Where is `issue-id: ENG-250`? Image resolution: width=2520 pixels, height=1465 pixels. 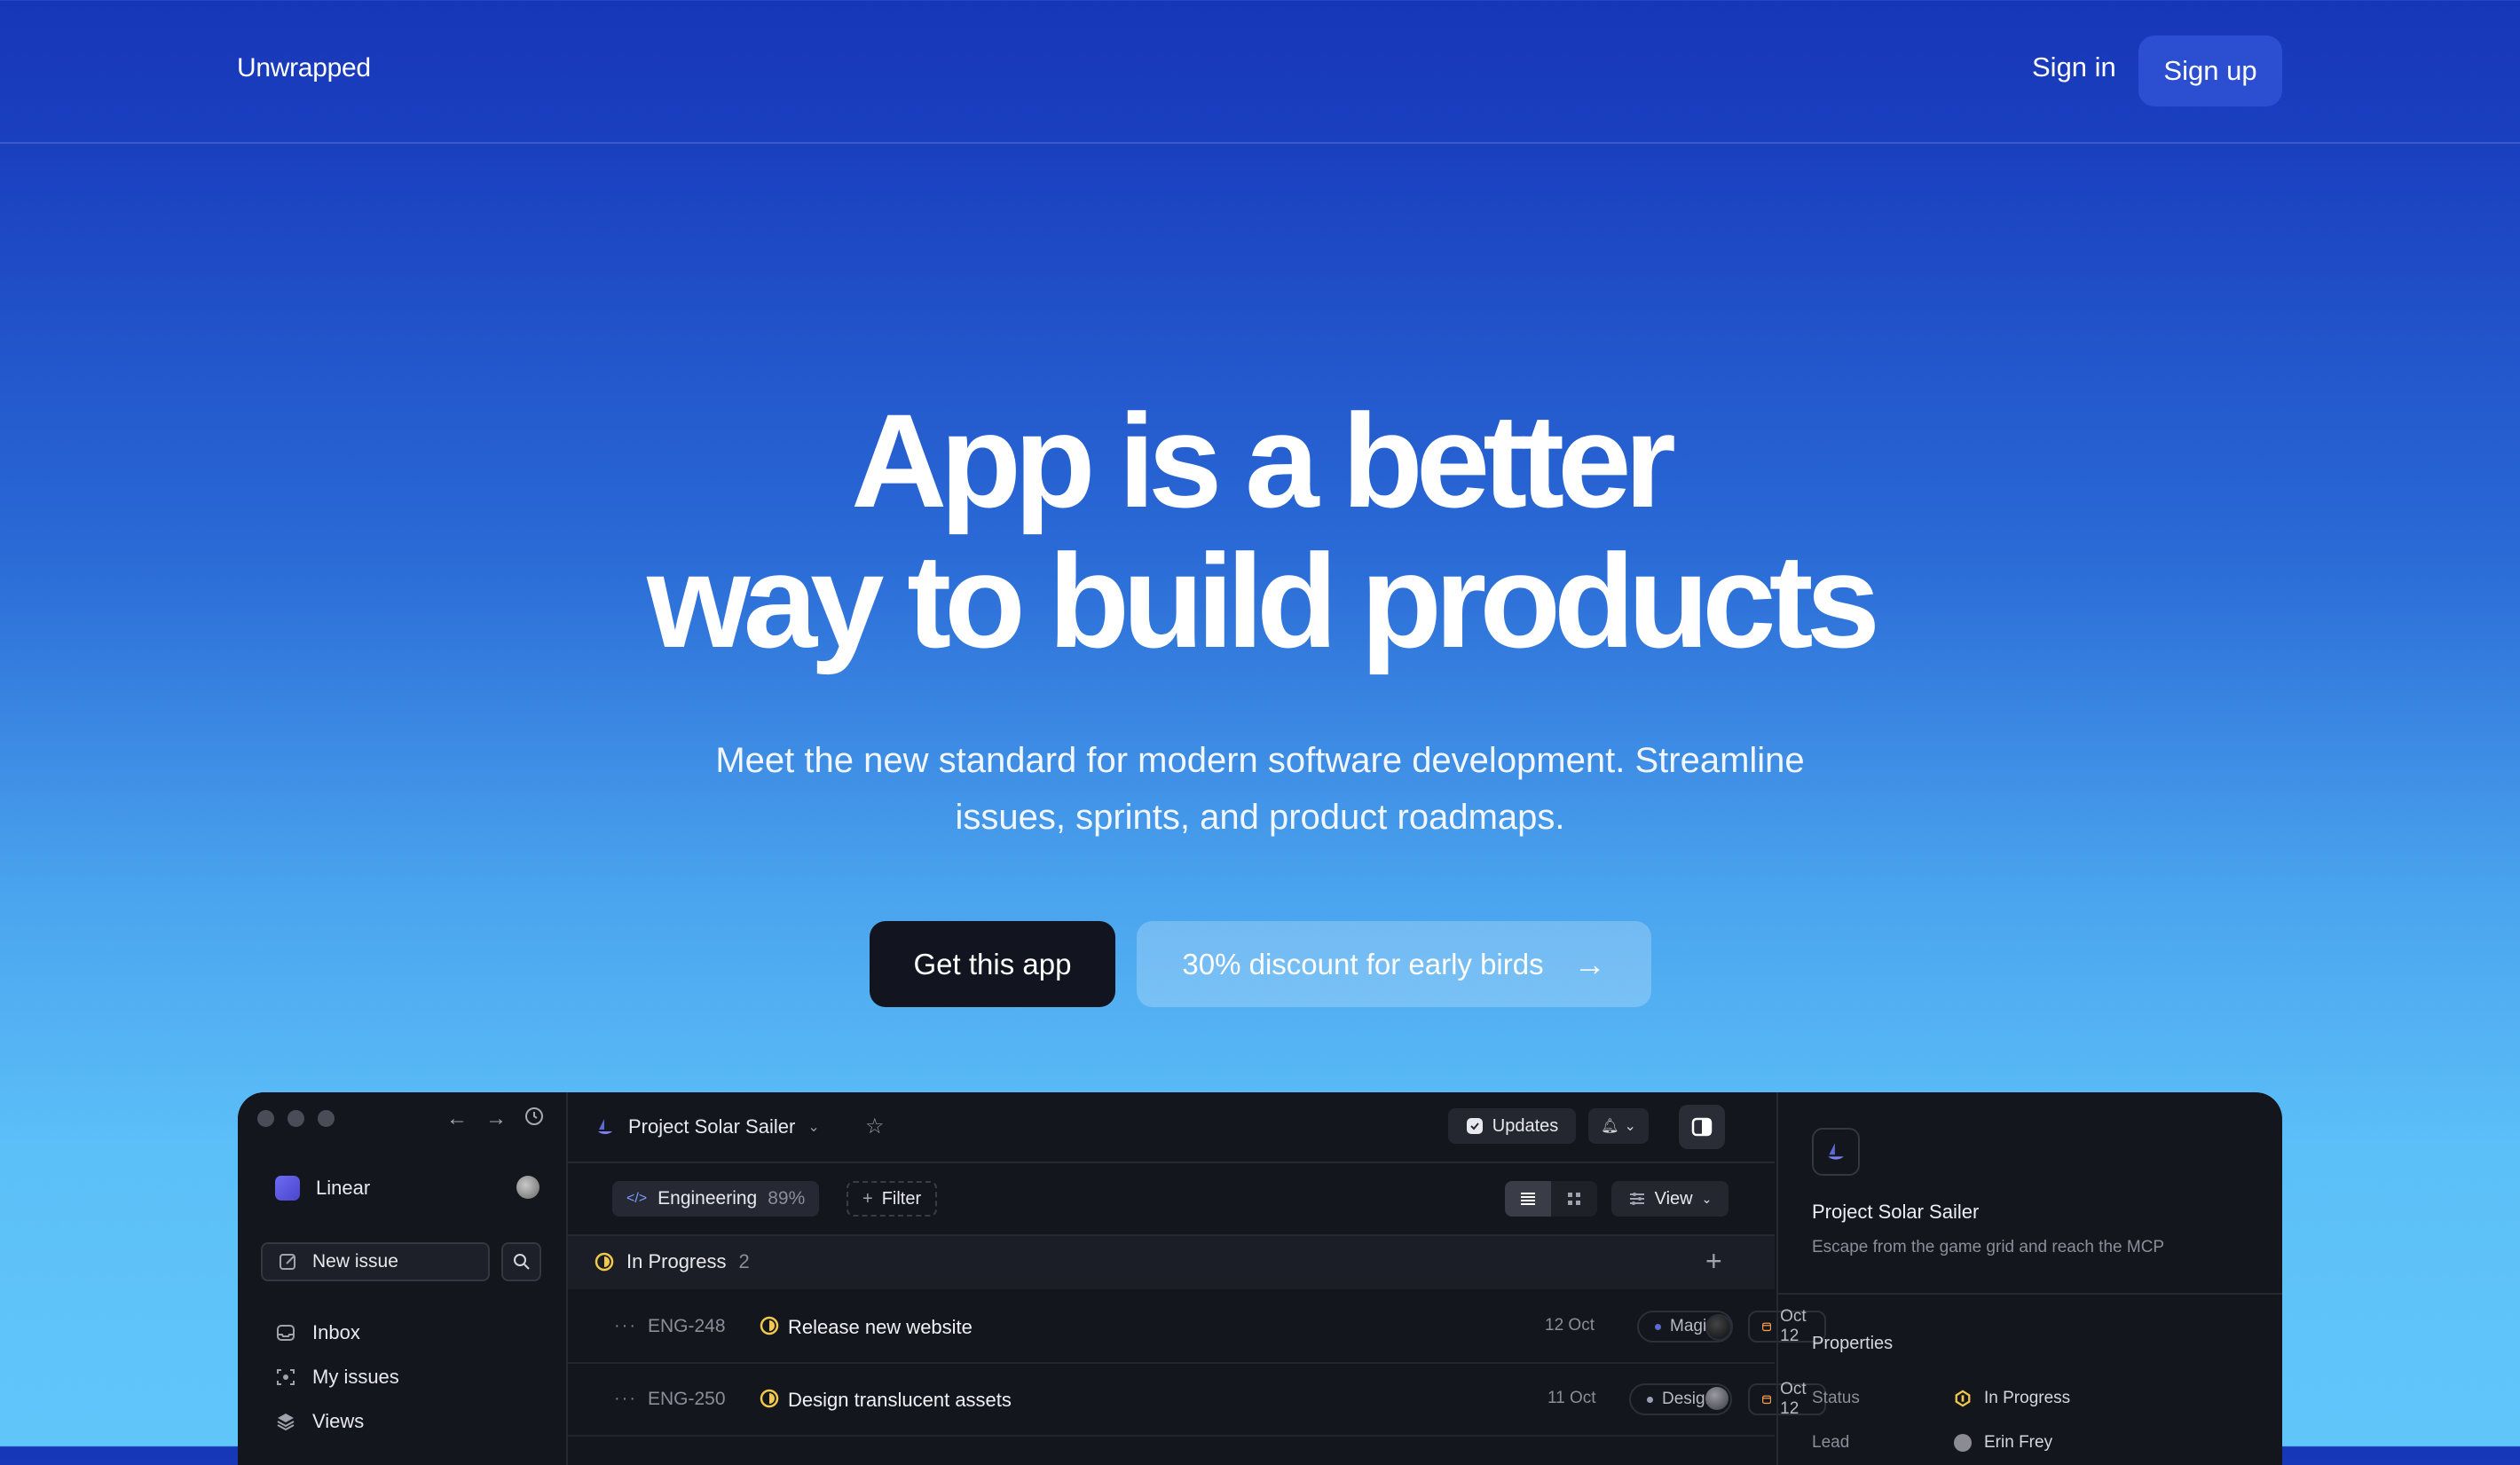 issue-id: ENG-250 is located at coordinates (687, 1399).